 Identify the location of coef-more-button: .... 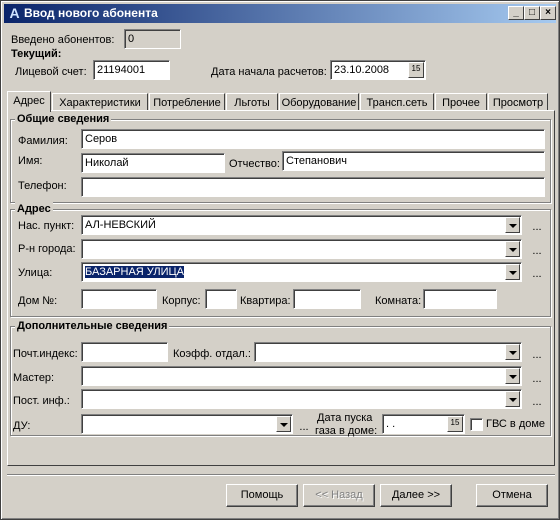
(537, 355).